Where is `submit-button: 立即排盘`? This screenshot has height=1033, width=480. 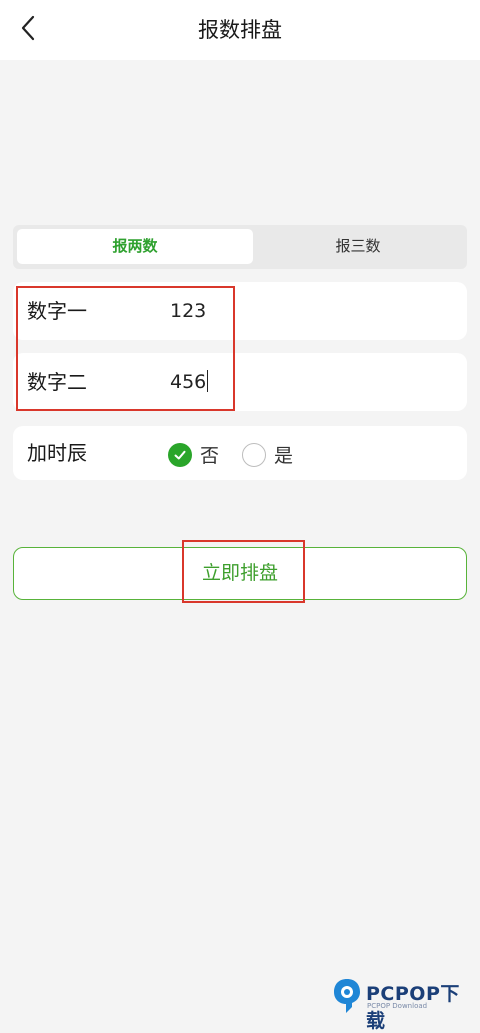
submit-button: 立即排盘 is located at coordinates (240, 573).